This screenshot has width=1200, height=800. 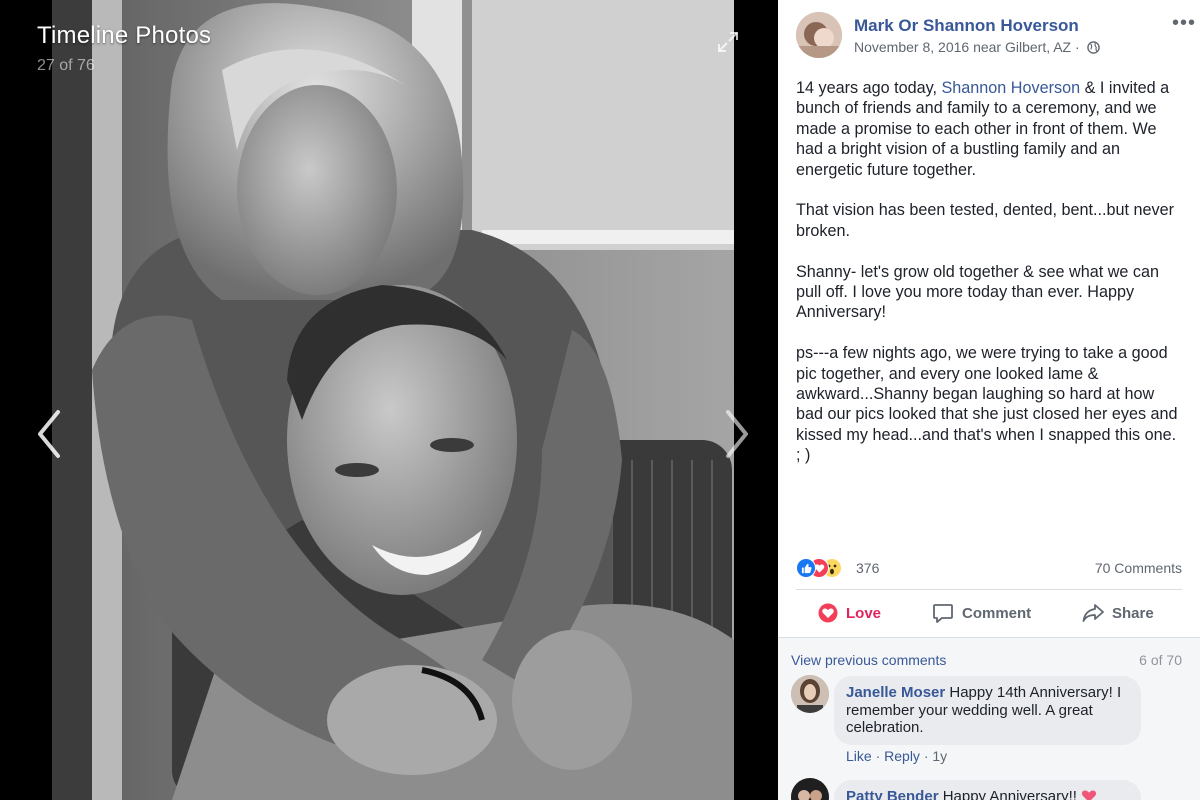 I want to click on post-meta: November 8, 2016 near Gilbert, AZ ·, so click(x=977, y=48).